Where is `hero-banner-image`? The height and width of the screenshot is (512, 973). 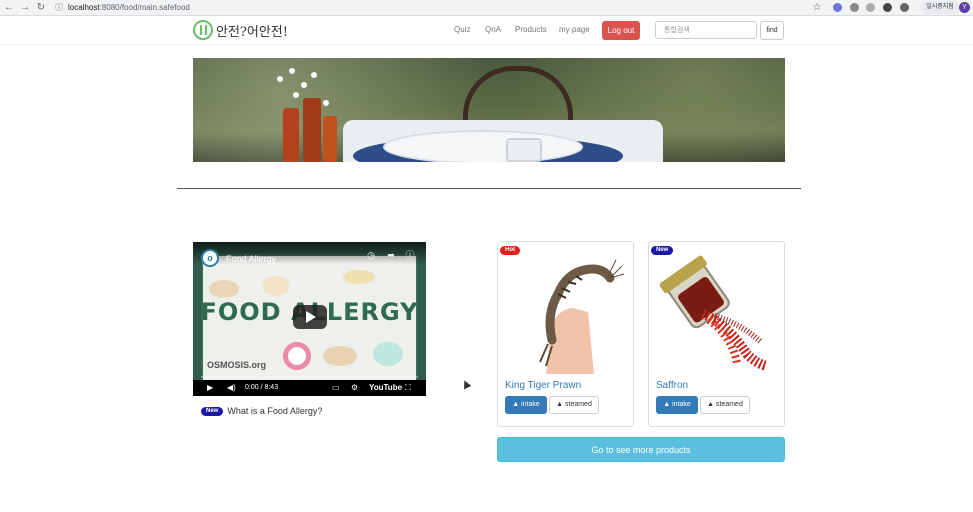
hero-banner-image is located at coordinates (489, 110).